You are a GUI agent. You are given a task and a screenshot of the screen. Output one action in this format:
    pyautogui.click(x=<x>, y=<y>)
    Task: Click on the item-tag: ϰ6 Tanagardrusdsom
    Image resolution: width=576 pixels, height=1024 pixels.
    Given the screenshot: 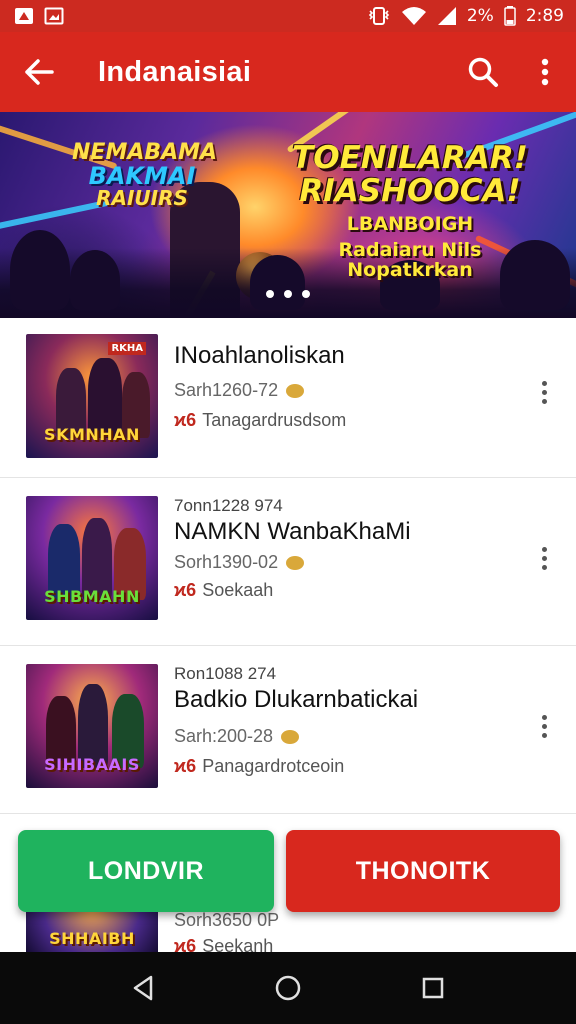 What is the action you would take?
    pyautogui.click(x=260, y=420)
    